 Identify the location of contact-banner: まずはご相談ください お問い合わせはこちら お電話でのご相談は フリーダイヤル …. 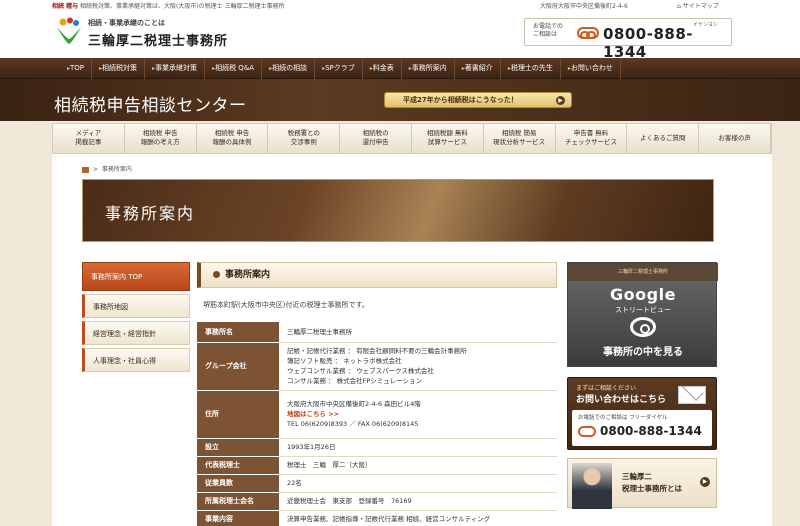
(642, 413).